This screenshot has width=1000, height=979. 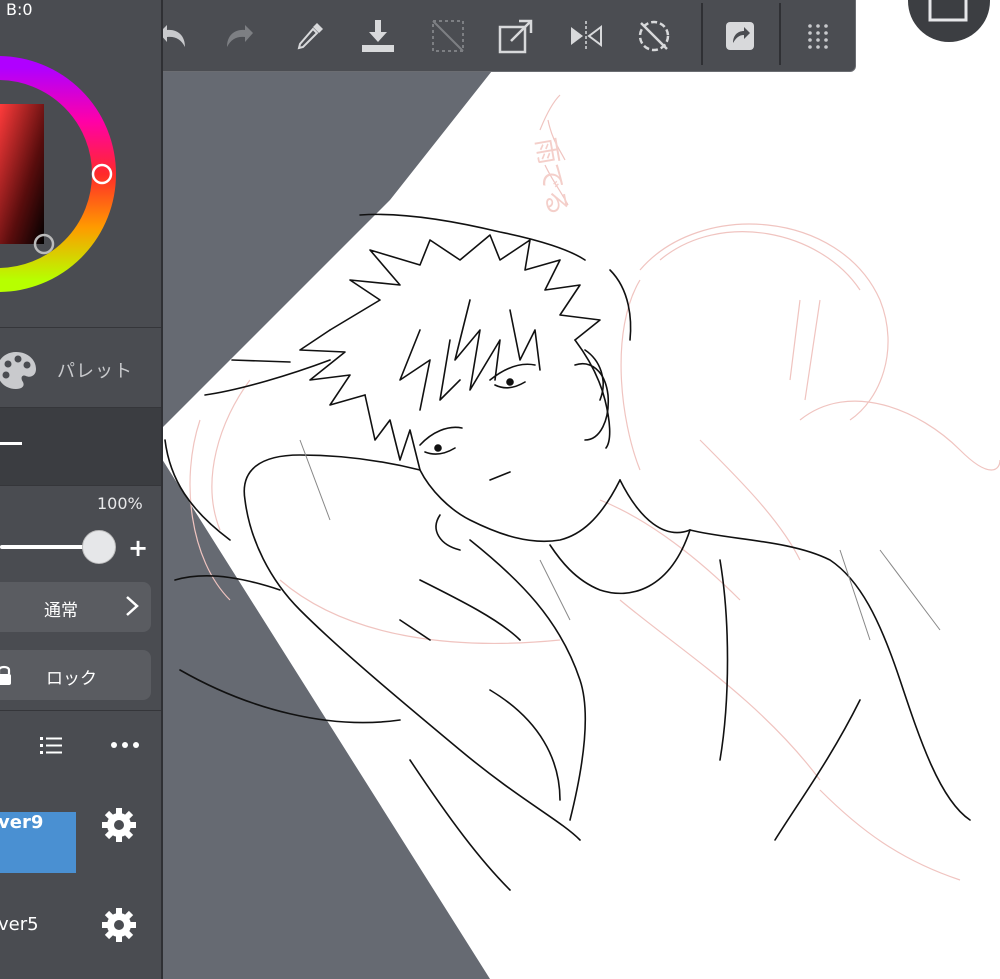 I want to click on transform-icon, so click(x=516, y=36).